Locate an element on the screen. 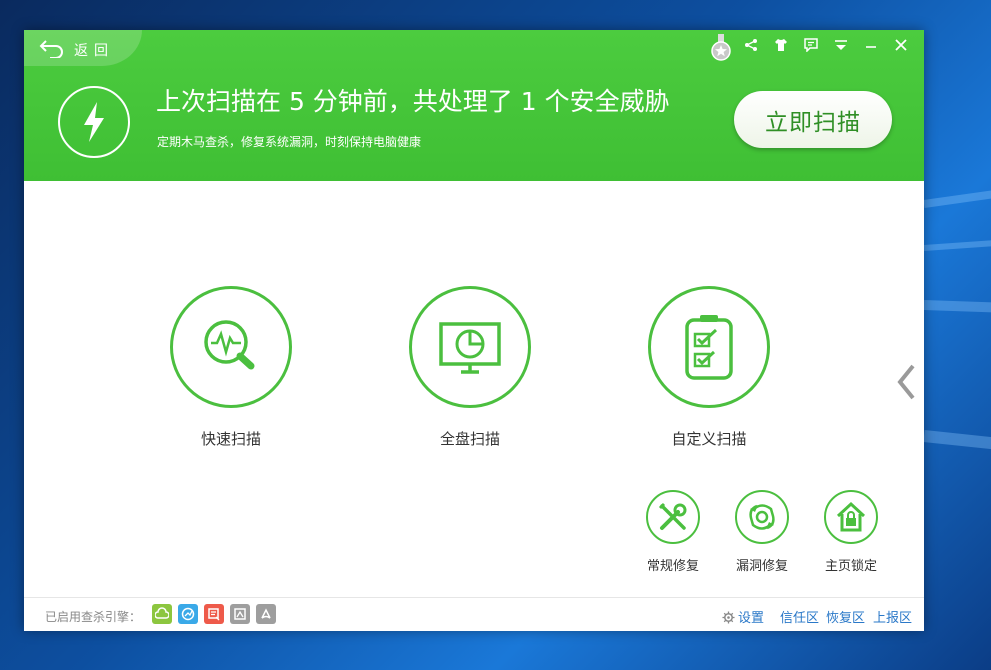  skin-icon is located at coordinates (781, 45).